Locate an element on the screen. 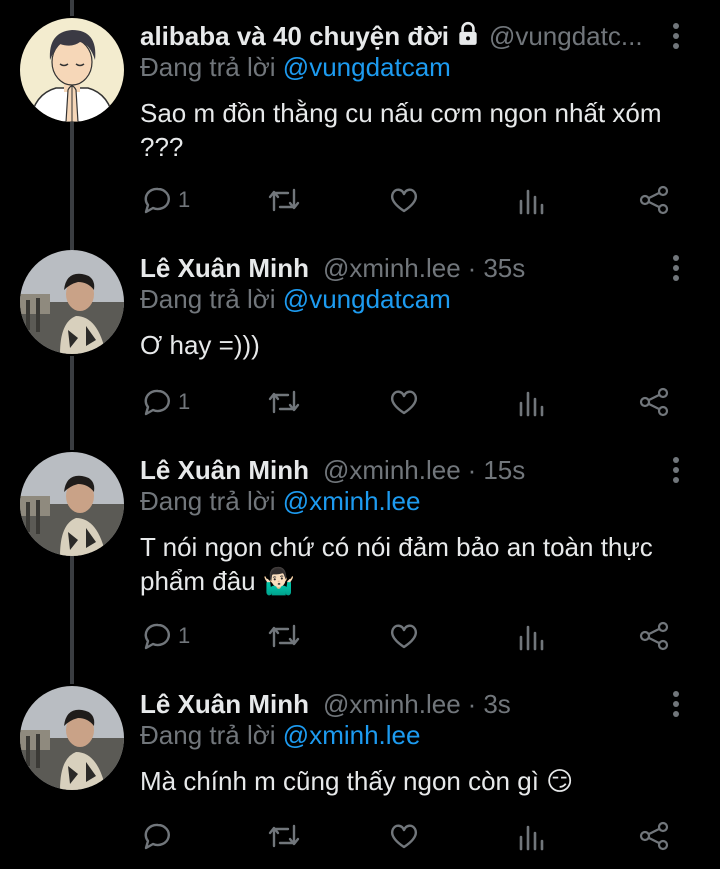 The image size is (720, 869). lock-icon is located at coordinates (468, 36).